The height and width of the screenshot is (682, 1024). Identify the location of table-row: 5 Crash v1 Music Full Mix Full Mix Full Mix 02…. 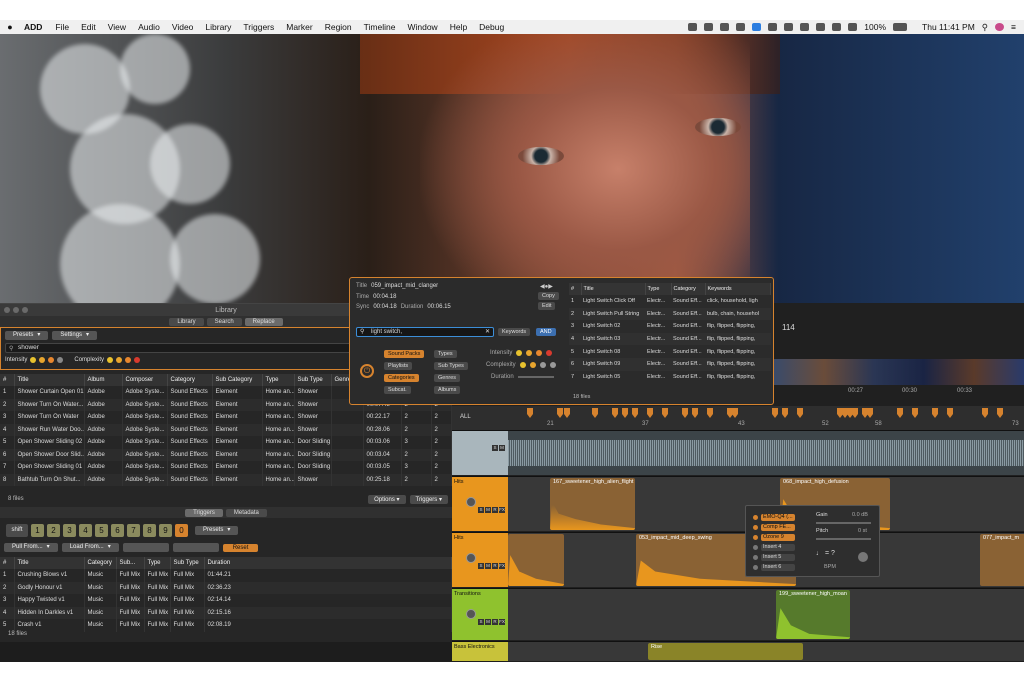
(226, 625).